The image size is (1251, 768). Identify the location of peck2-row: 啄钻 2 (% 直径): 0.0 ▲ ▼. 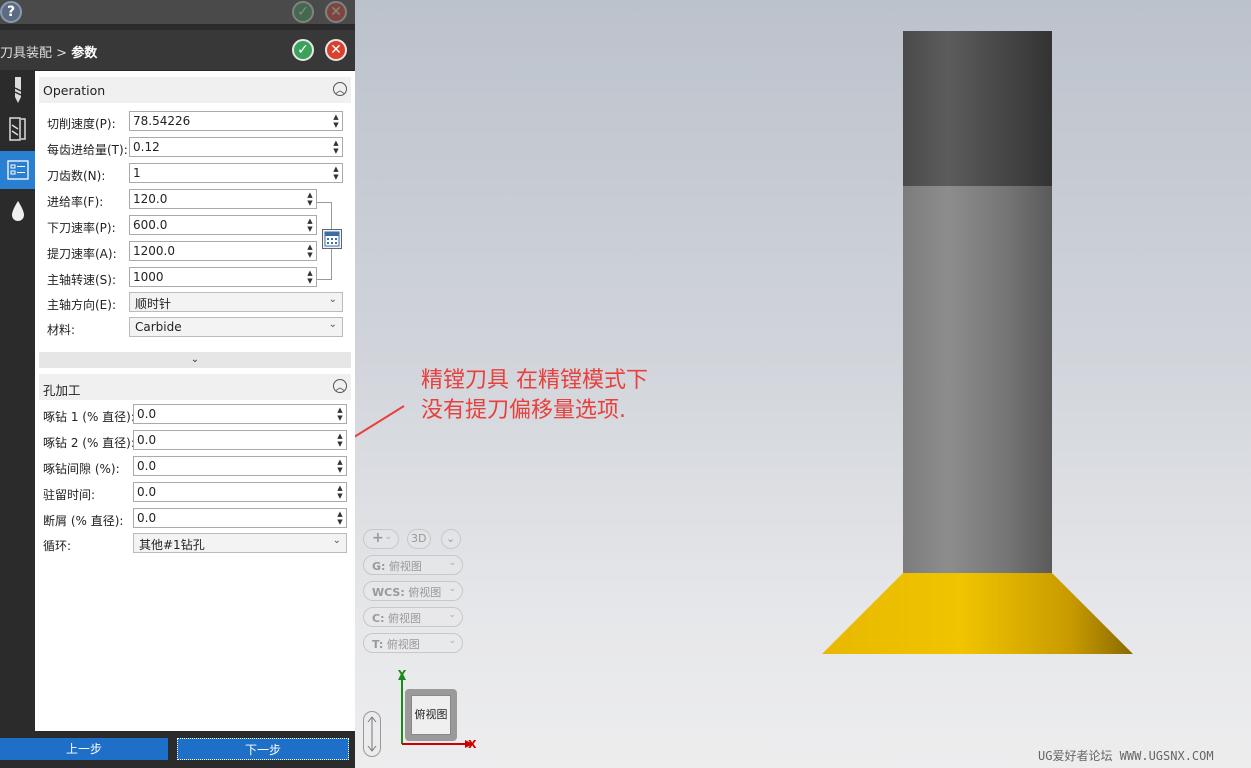
(195, 441).